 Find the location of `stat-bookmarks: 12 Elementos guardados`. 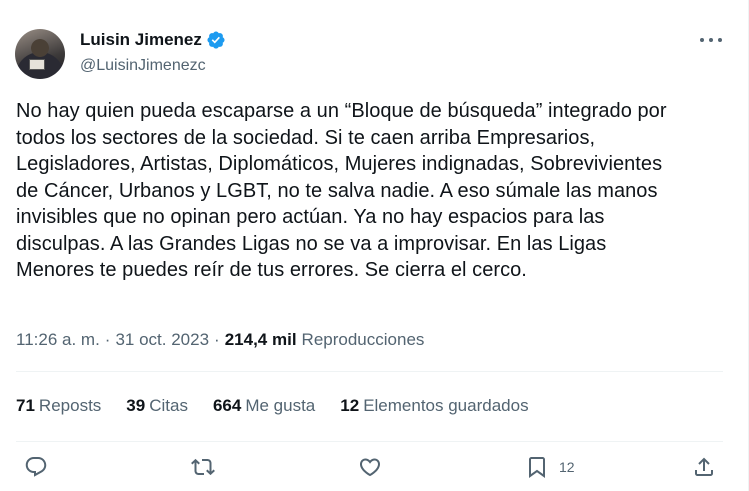

stat-bookmarks: 12 Elementos guardados is located at coordinates (434, 406).